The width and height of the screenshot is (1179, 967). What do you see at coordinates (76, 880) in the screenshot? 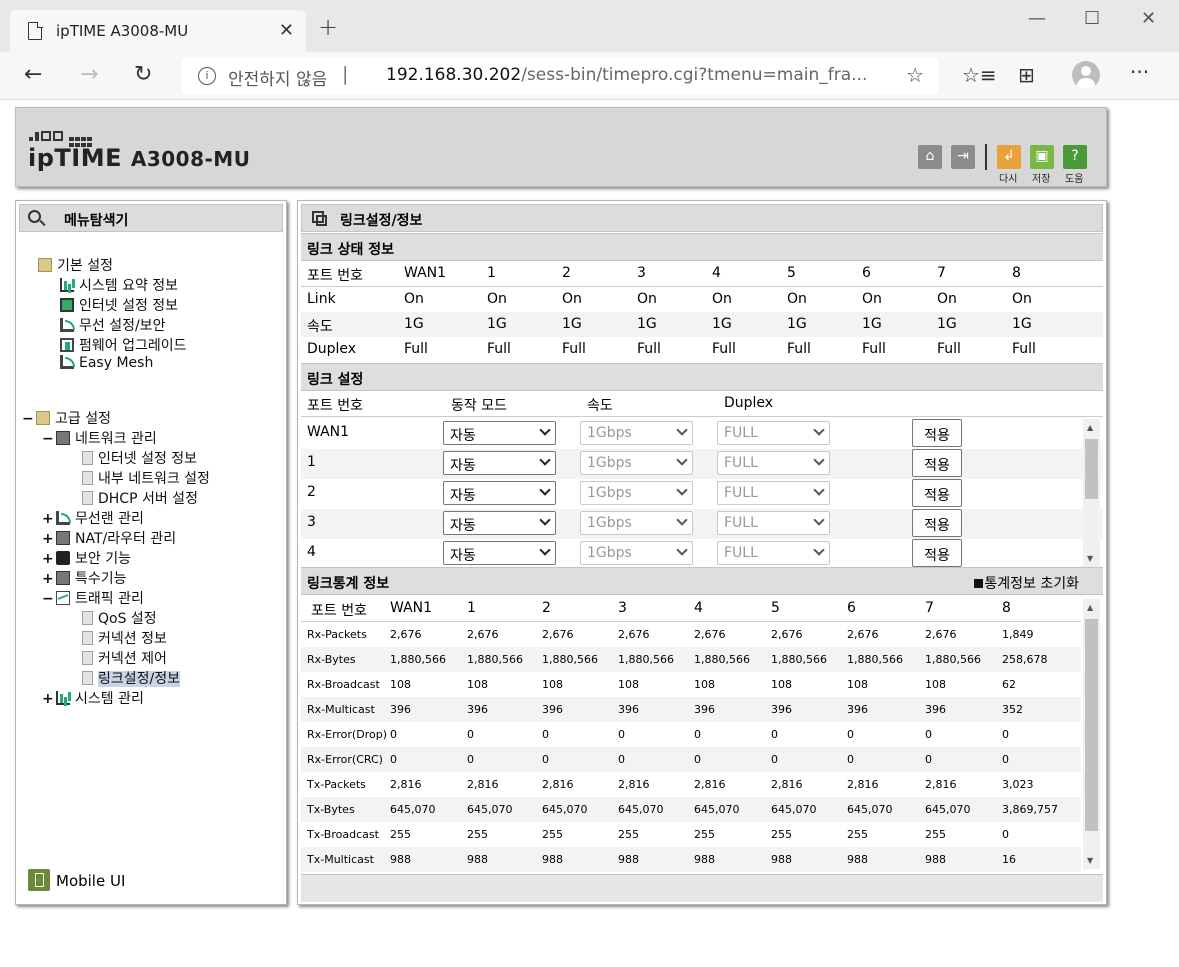
I see `mobile-ui-link: Mobile UI` at bounding box center [76, 880].